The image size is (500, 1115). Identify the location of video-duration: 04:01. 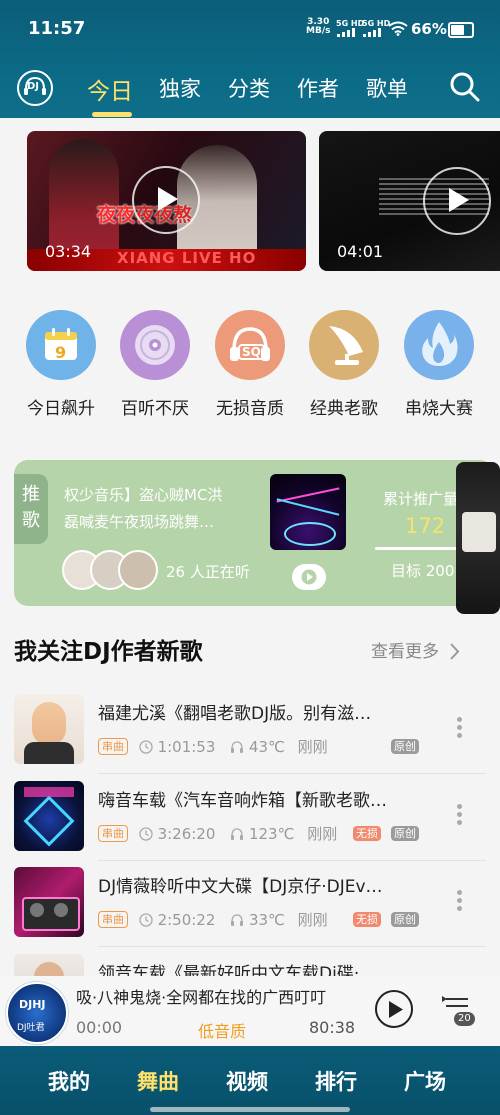
(360, 251).